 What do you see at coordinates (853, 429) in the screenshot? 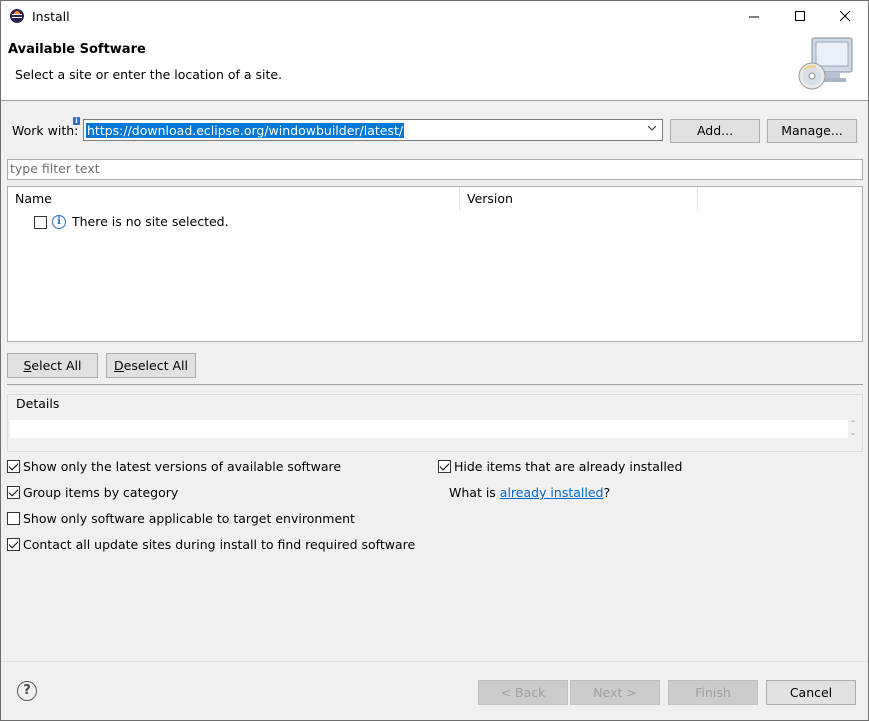
I see `details-scrollbar: ⌃ ⌄` at bounding box center [853, 429].